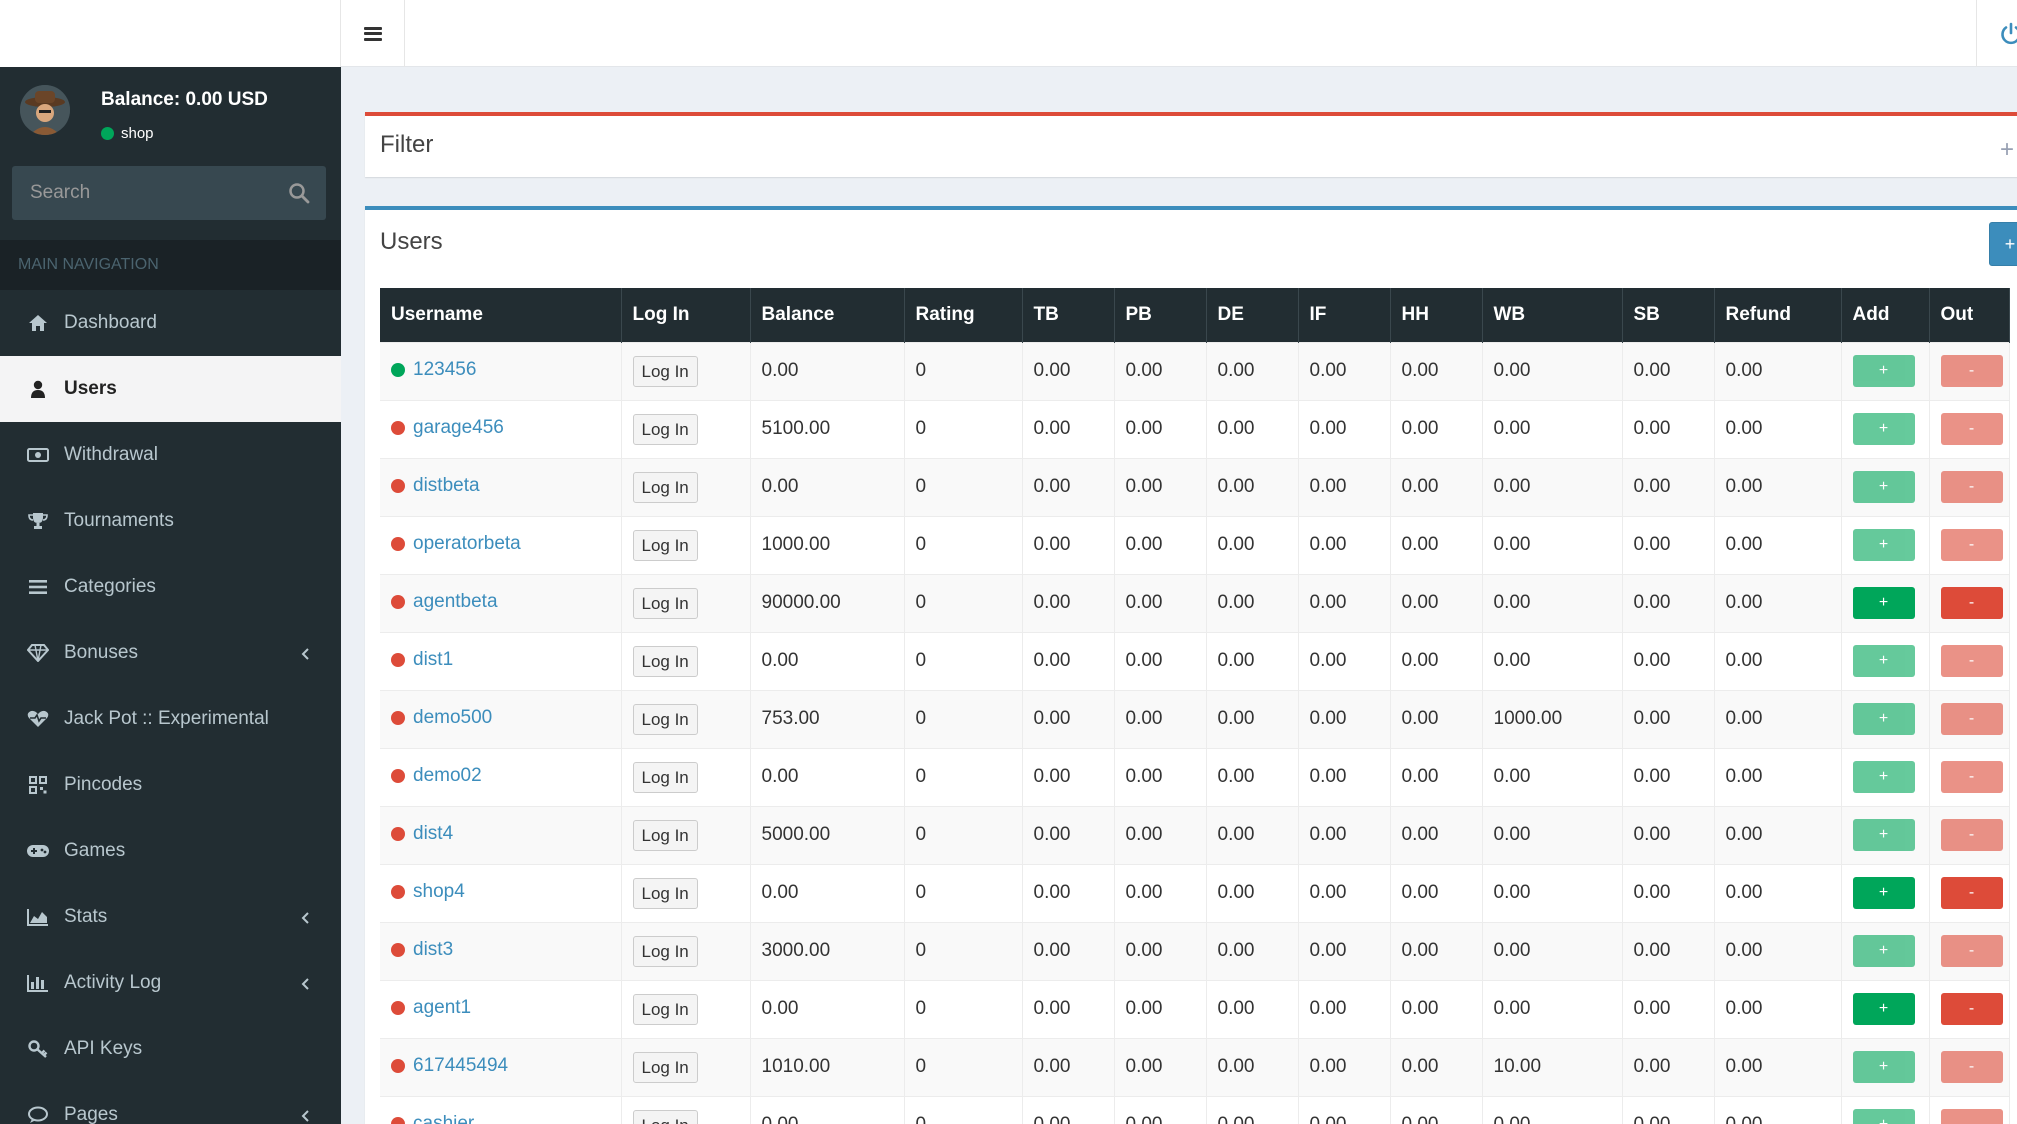  I want to click on sidebar-item-jack-pot-experimental: Jack Pot :: Experimental, so click(170, 719).